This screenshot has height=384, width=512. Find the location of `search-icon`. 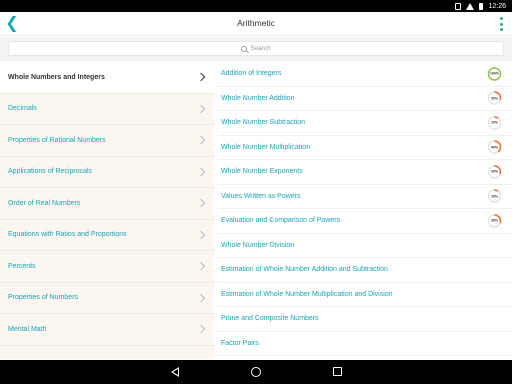

search-icon is located at coordinates (244, 48).